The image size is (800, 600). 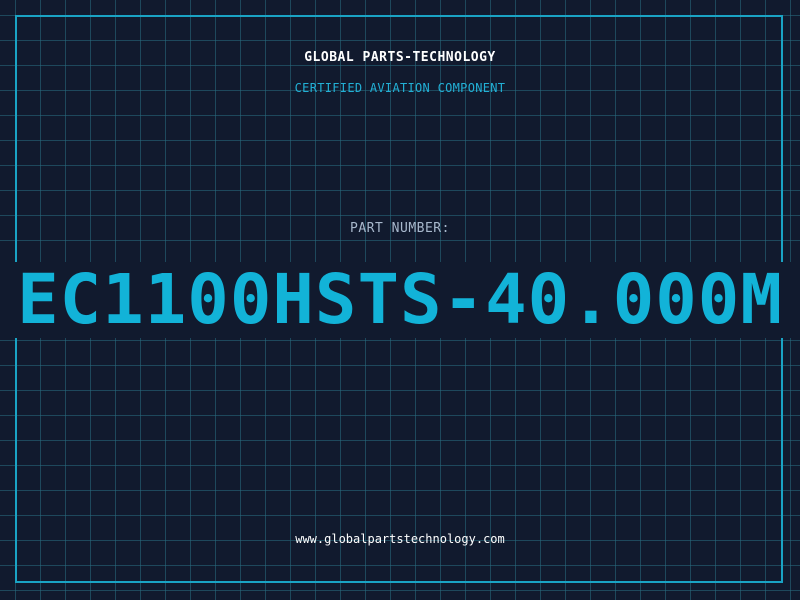 I want to click on company-name: GLOBAL PARTS-TECHNOLOGY, so click(x=400, y=57).